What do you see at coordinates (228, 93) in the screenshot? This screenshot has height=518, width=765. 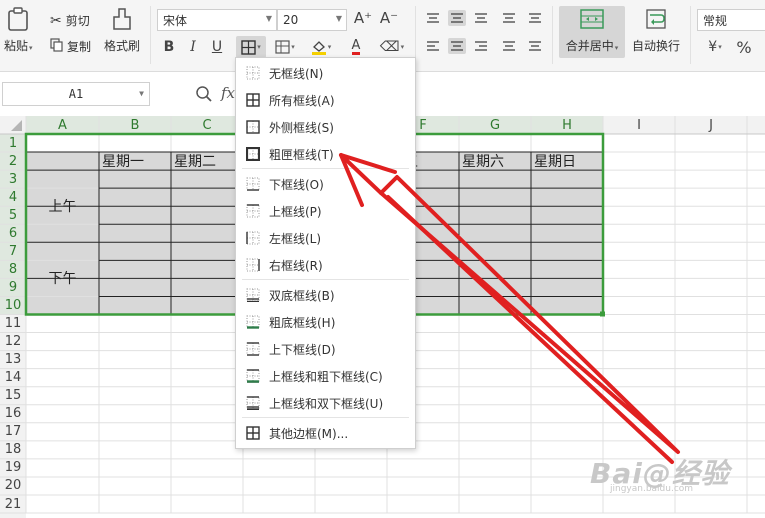 I see `fx-icon: fx` at bounding box center [228, 93].